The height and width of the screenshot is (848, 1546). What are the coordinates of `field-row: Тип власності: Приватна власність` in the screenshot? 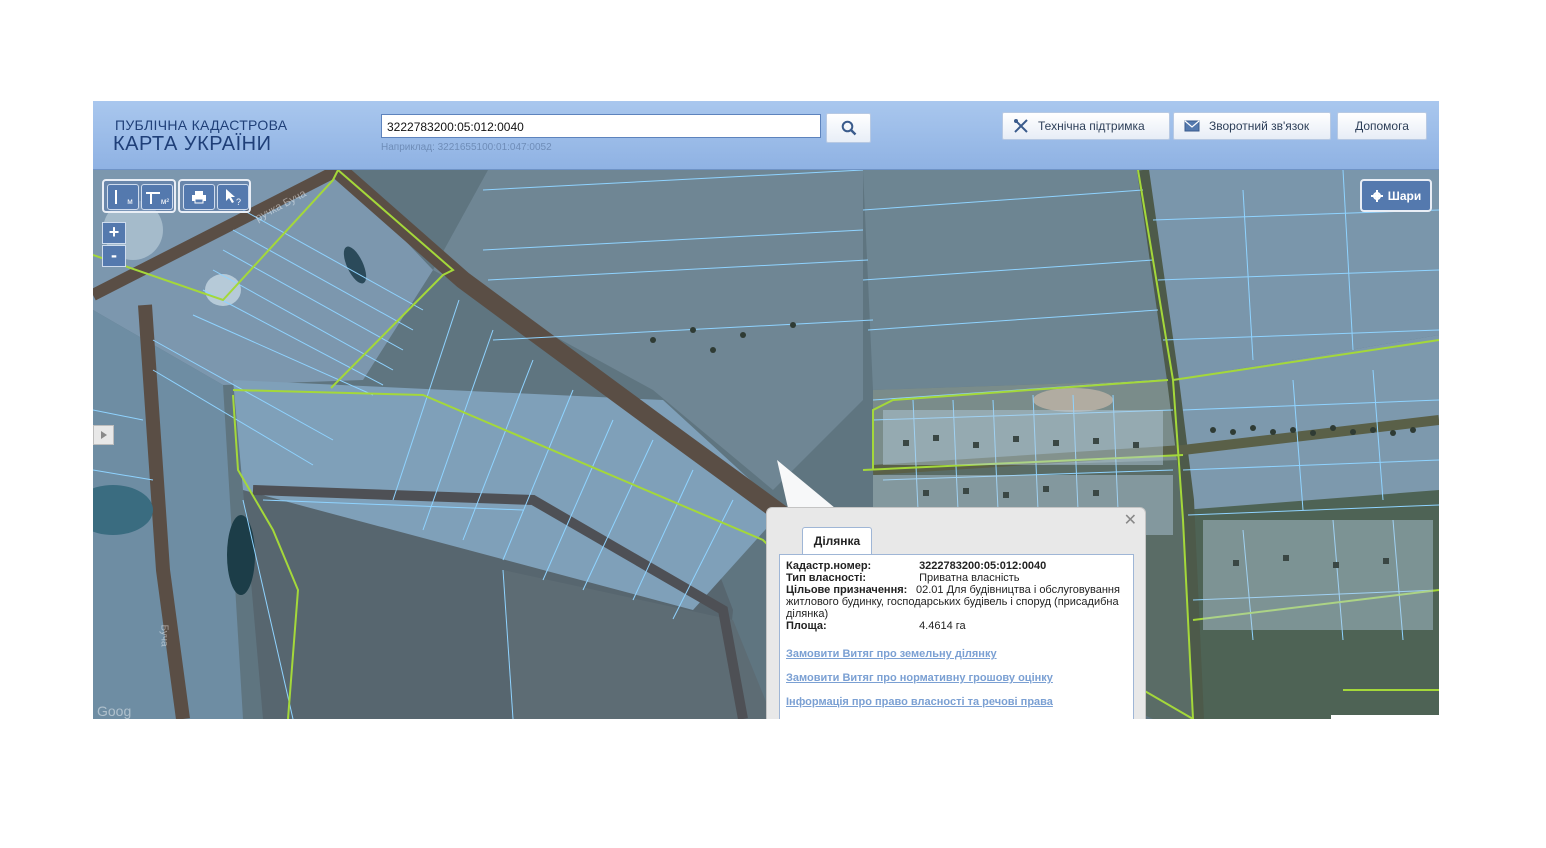 It's located at (956, 578).